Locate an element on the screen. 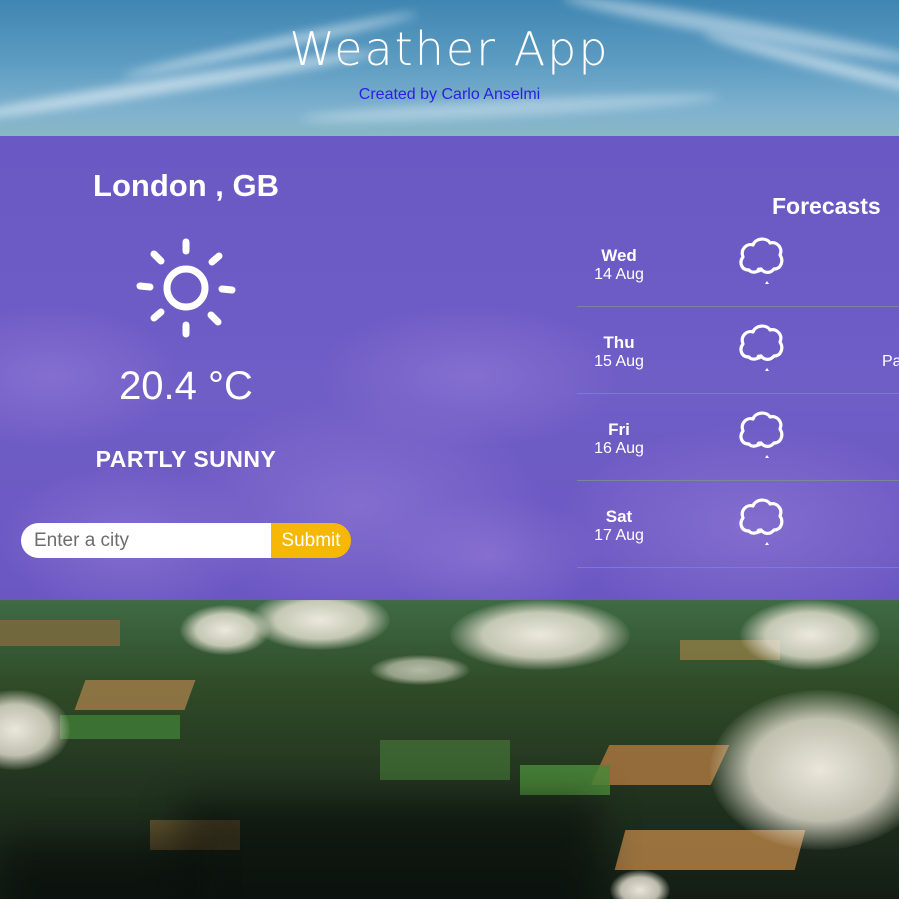 This screenshot has height=899, width=899. forecast-row: Fri 16 Aug is located at coordinates (738, 437).